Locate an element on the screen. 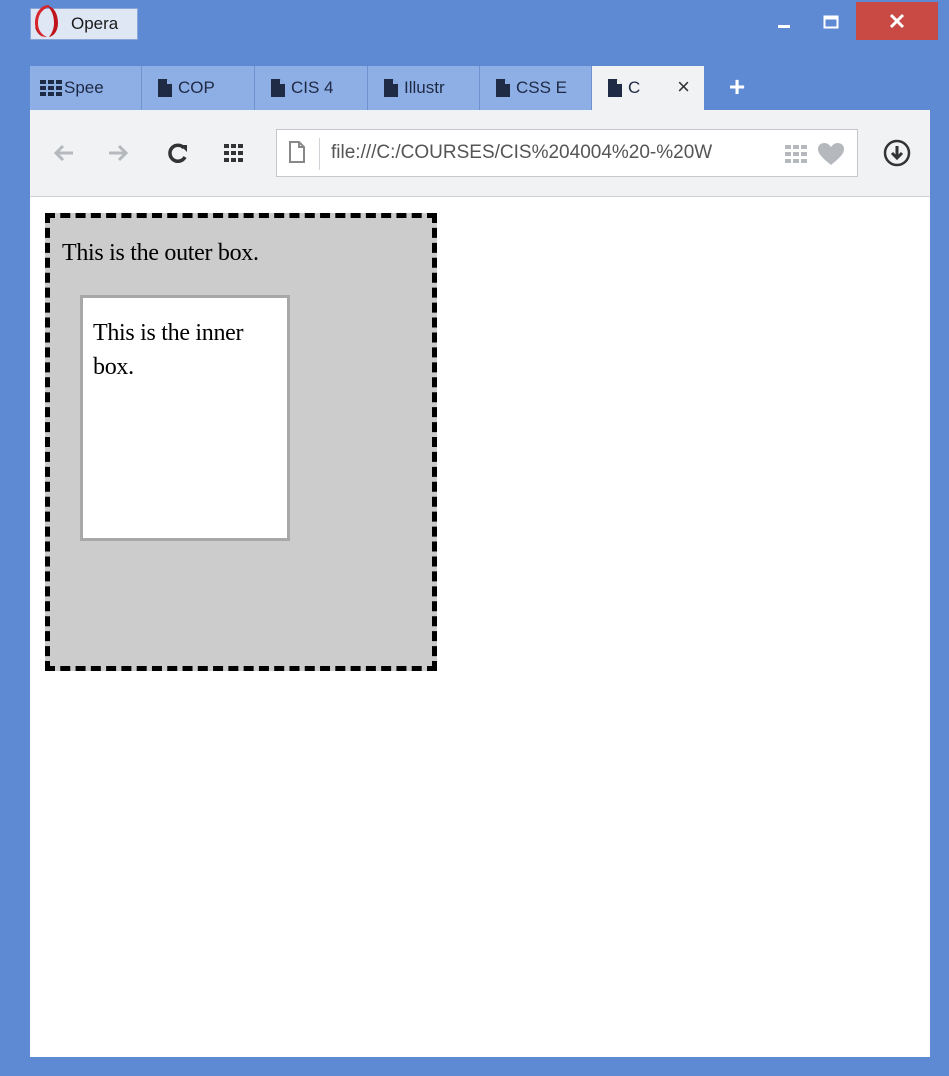 The width and height of the screenshot is (949, 1076). tab-css: CSS E is located at coordinates (536, 88).